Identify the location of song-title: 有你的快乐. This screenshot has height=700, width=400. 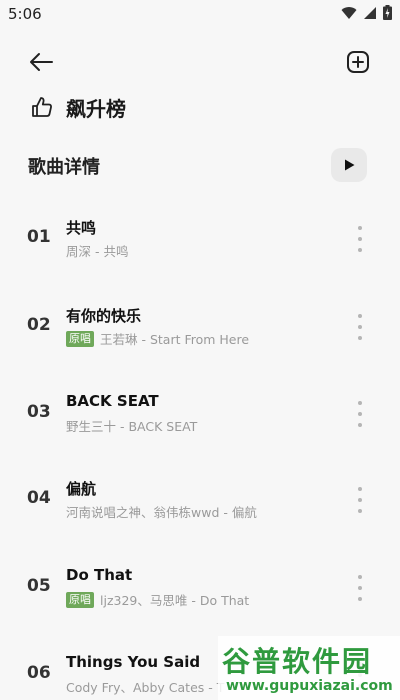
(104, 316).